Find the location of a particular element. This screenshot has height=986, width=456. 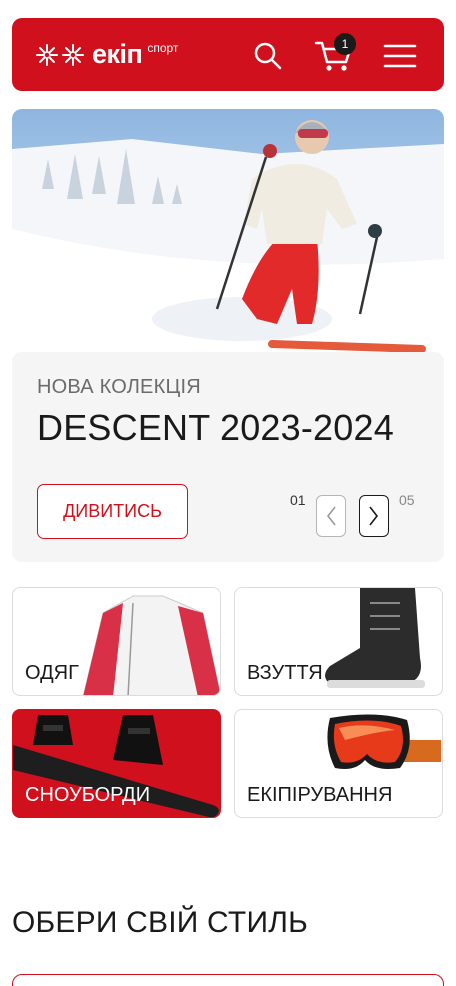

category-label: СНОУБОРДИ is located at coordinates (88, 795).